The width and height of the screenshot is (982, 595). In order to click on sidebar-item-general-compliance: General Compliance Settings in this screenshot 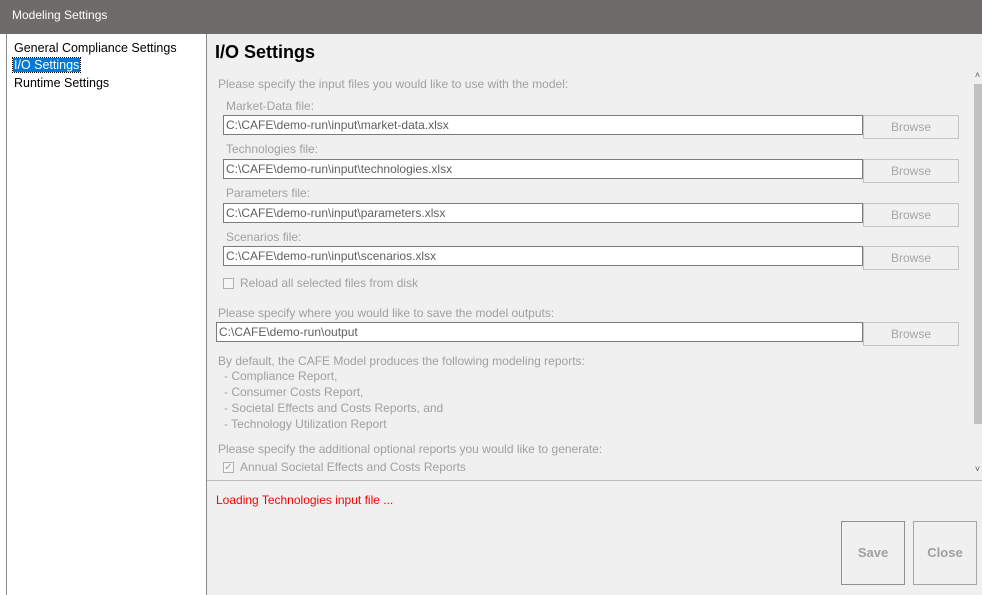, I will do `click(95, 48)`.